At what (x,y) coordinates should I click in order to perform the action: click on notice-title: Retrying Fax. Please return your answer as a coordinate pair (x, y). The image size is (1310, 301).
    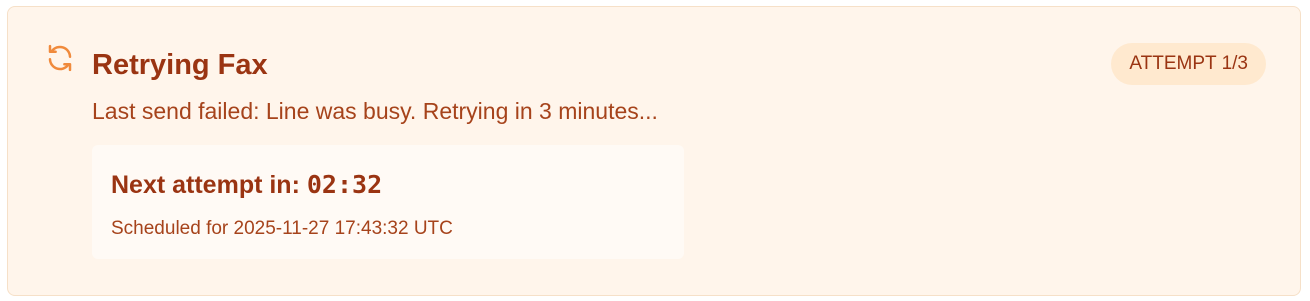
    Looking at the image, I should click on (180, 65).